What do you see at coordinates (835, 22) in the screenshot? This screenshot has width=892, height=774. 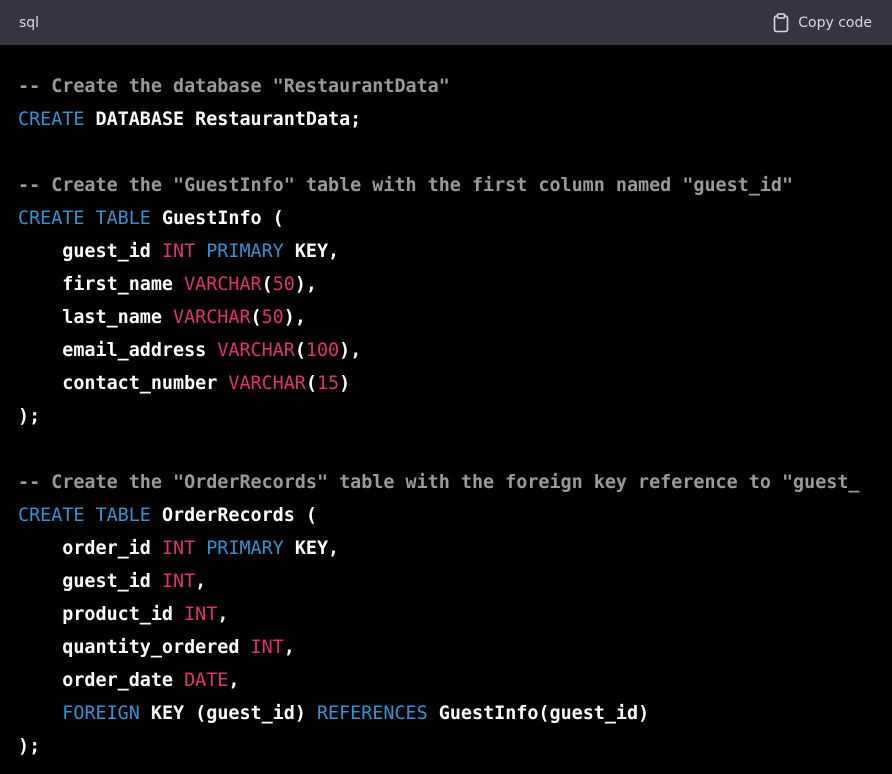 I see `copy-code-label: Copy code` at bounding box center [835, 22].